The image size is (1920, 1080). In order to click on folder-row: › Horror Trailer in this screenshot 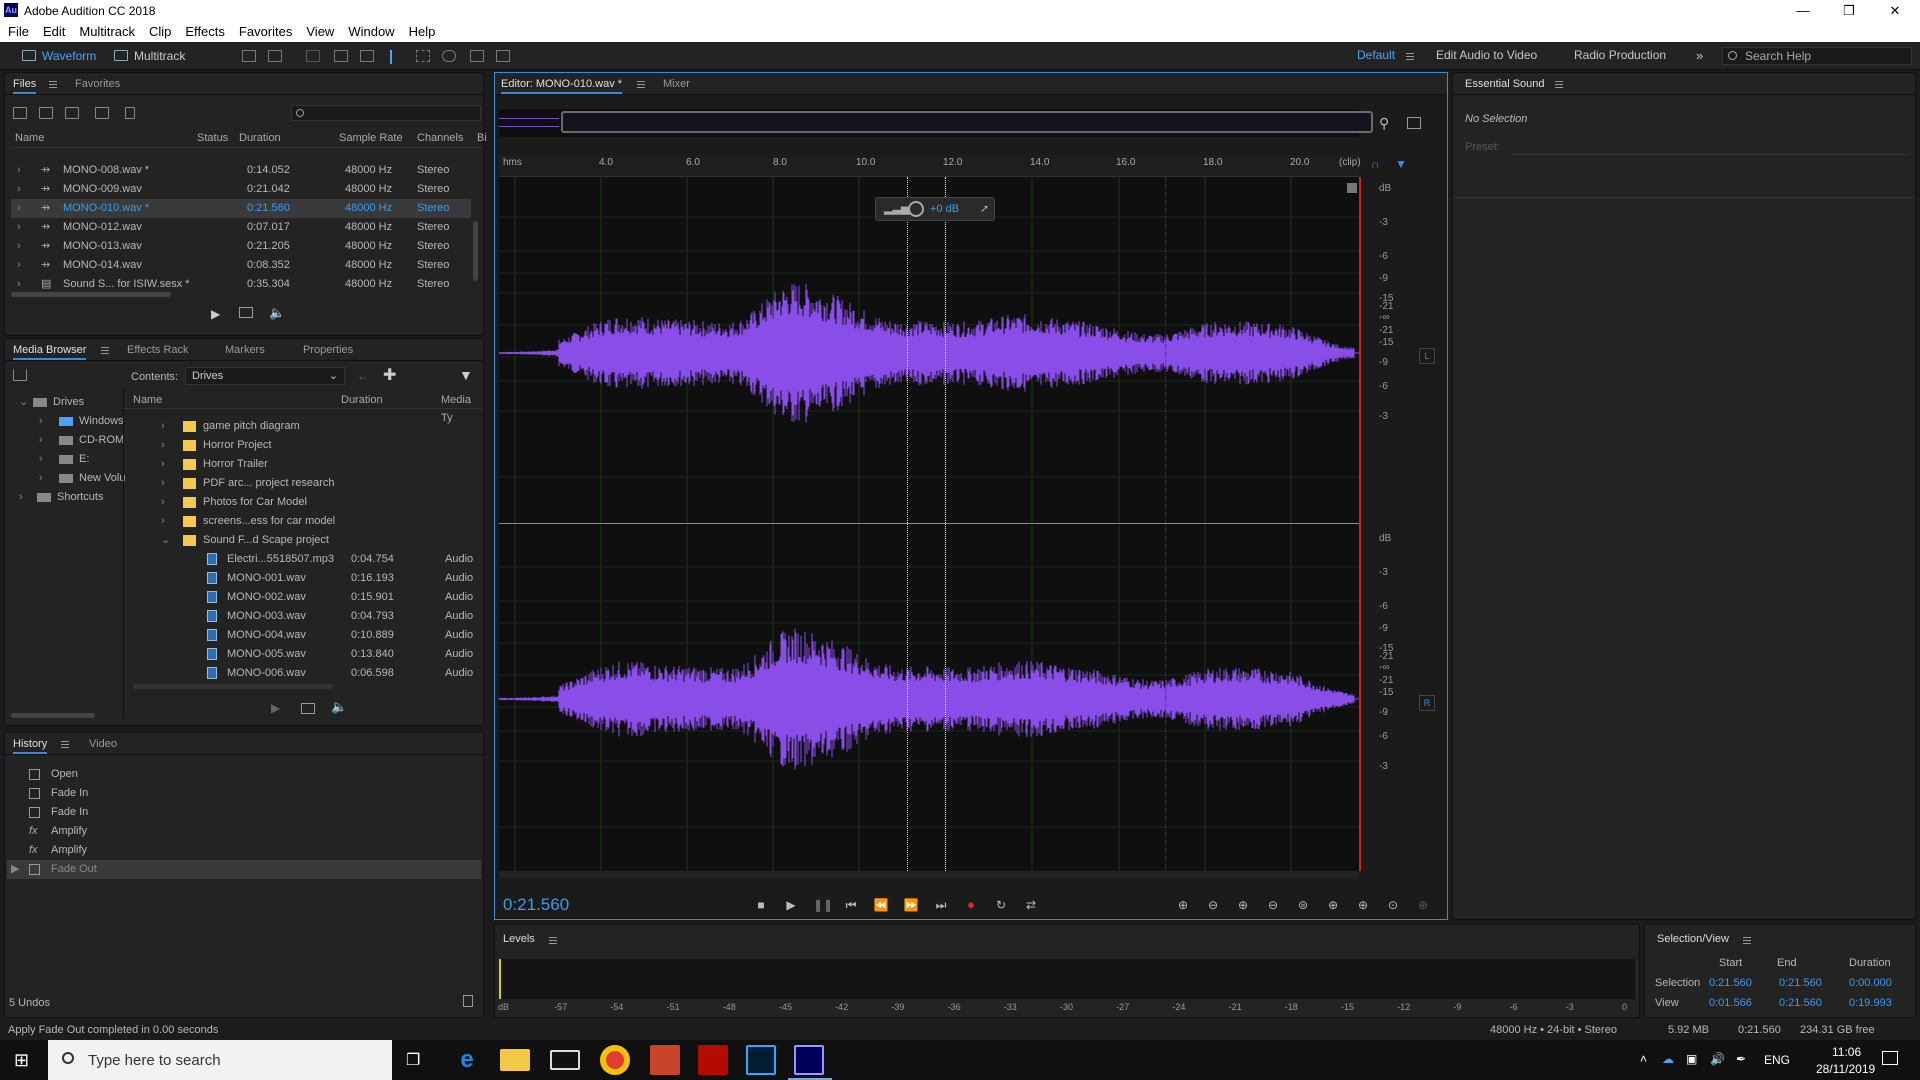, I will do `click(297, 464)`.